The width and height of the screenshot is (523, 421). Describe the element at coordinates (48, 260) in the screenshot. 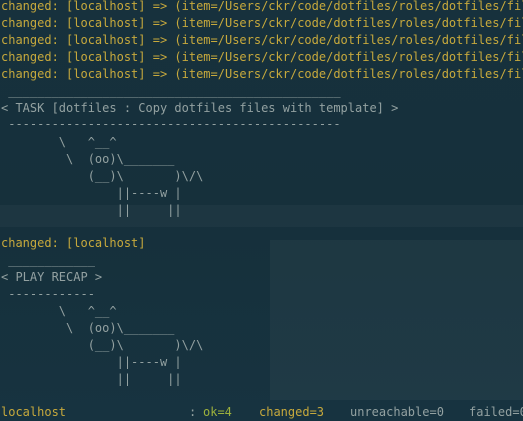

I see `recap-banner-top: ____________` at that location.